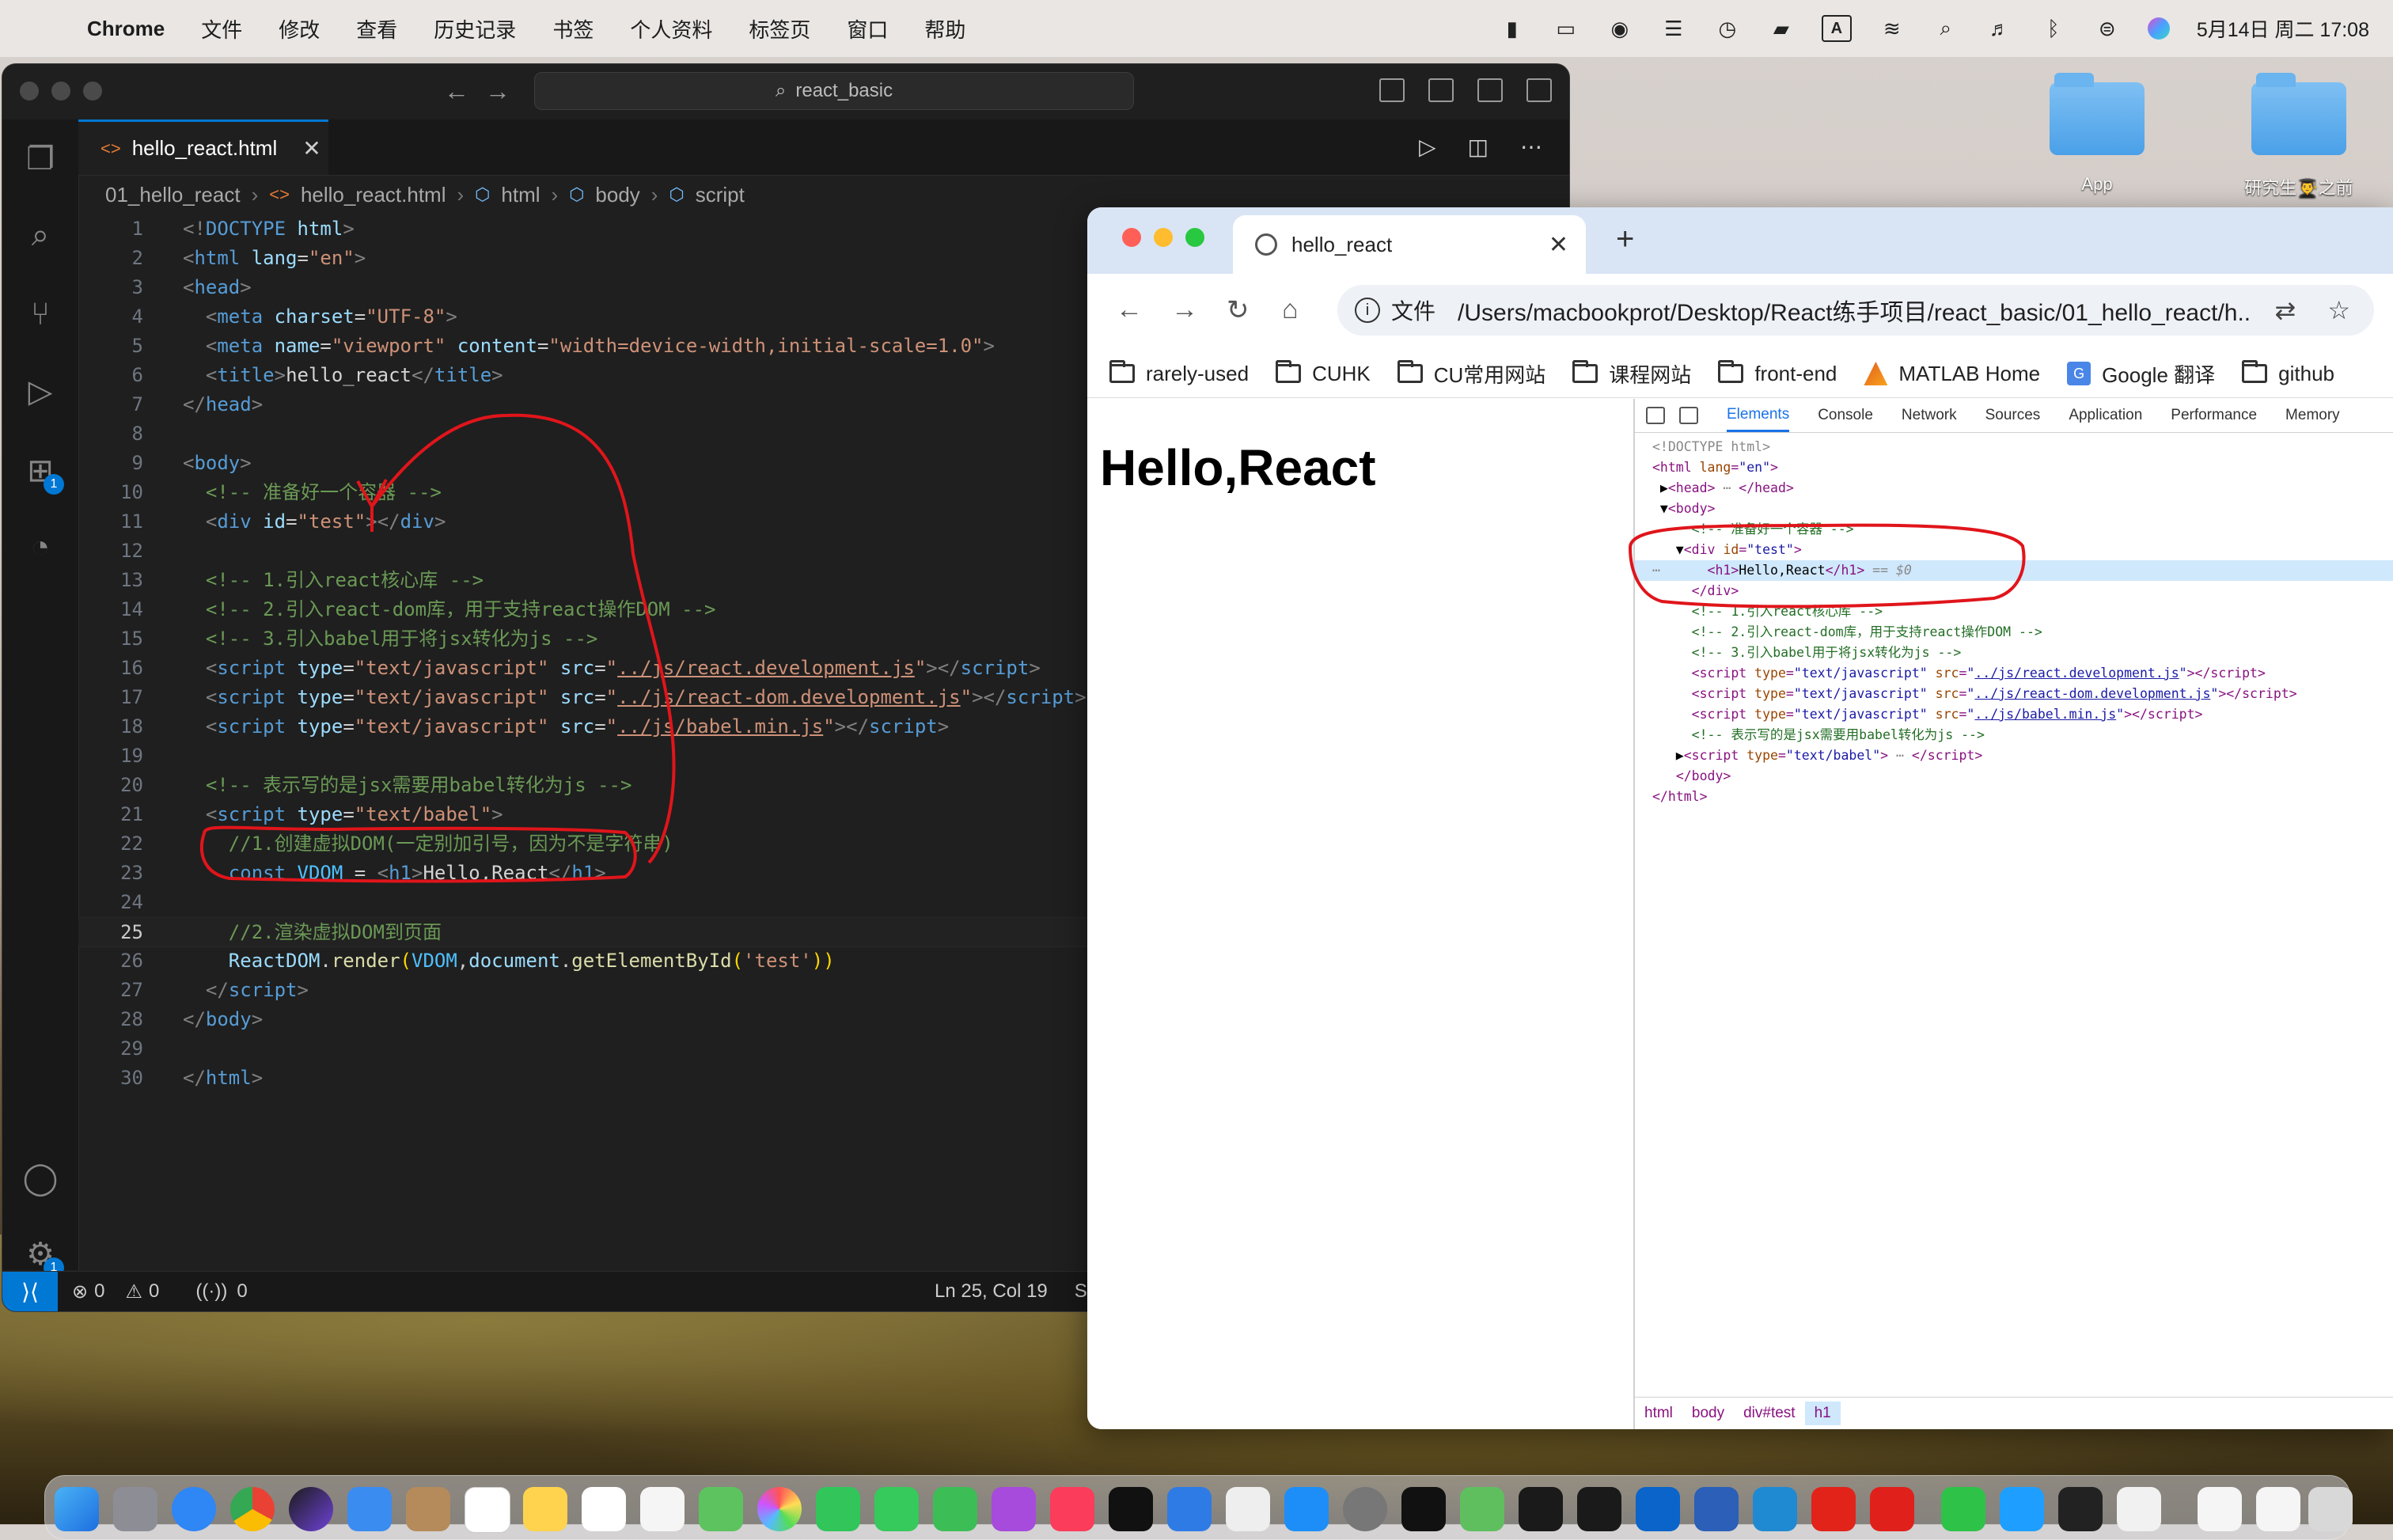 The width and height of the screenshot is (2393, 1540). Describe the element at coordinates (1184, 309) in the screenshot. I see `forward-button: →` at that location.